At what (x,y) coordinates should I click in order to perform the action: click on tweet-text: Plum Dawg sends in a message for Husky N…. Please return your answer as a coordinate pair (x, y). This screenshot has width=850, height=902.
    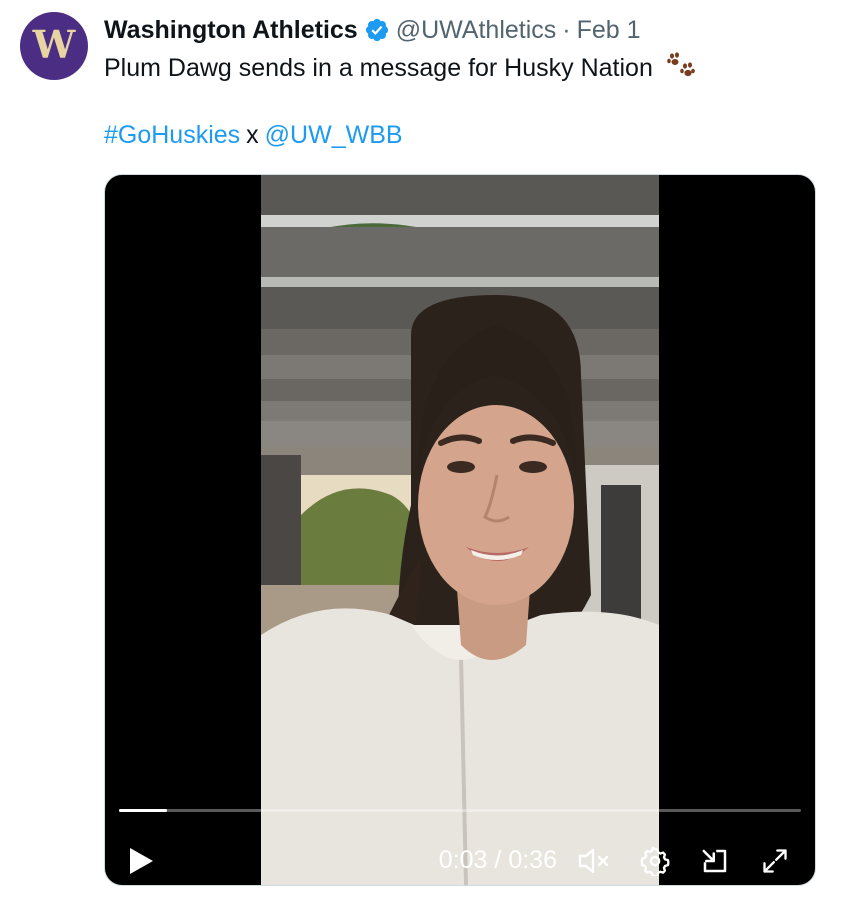
    Looking at the image, I should click on (400, 68).